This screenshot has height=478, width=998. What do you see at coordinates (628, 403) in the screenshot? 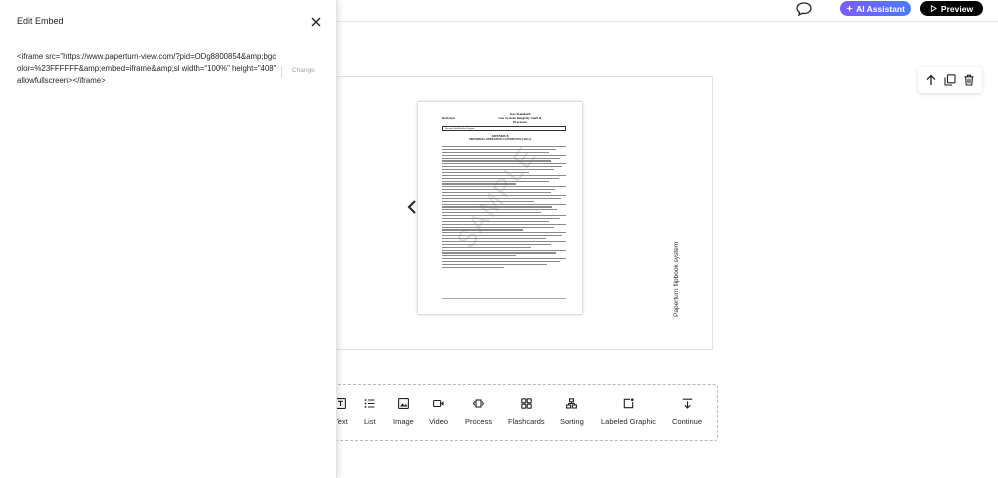
I see `labeled-graphic-icon` at bounding box center [628, 403].